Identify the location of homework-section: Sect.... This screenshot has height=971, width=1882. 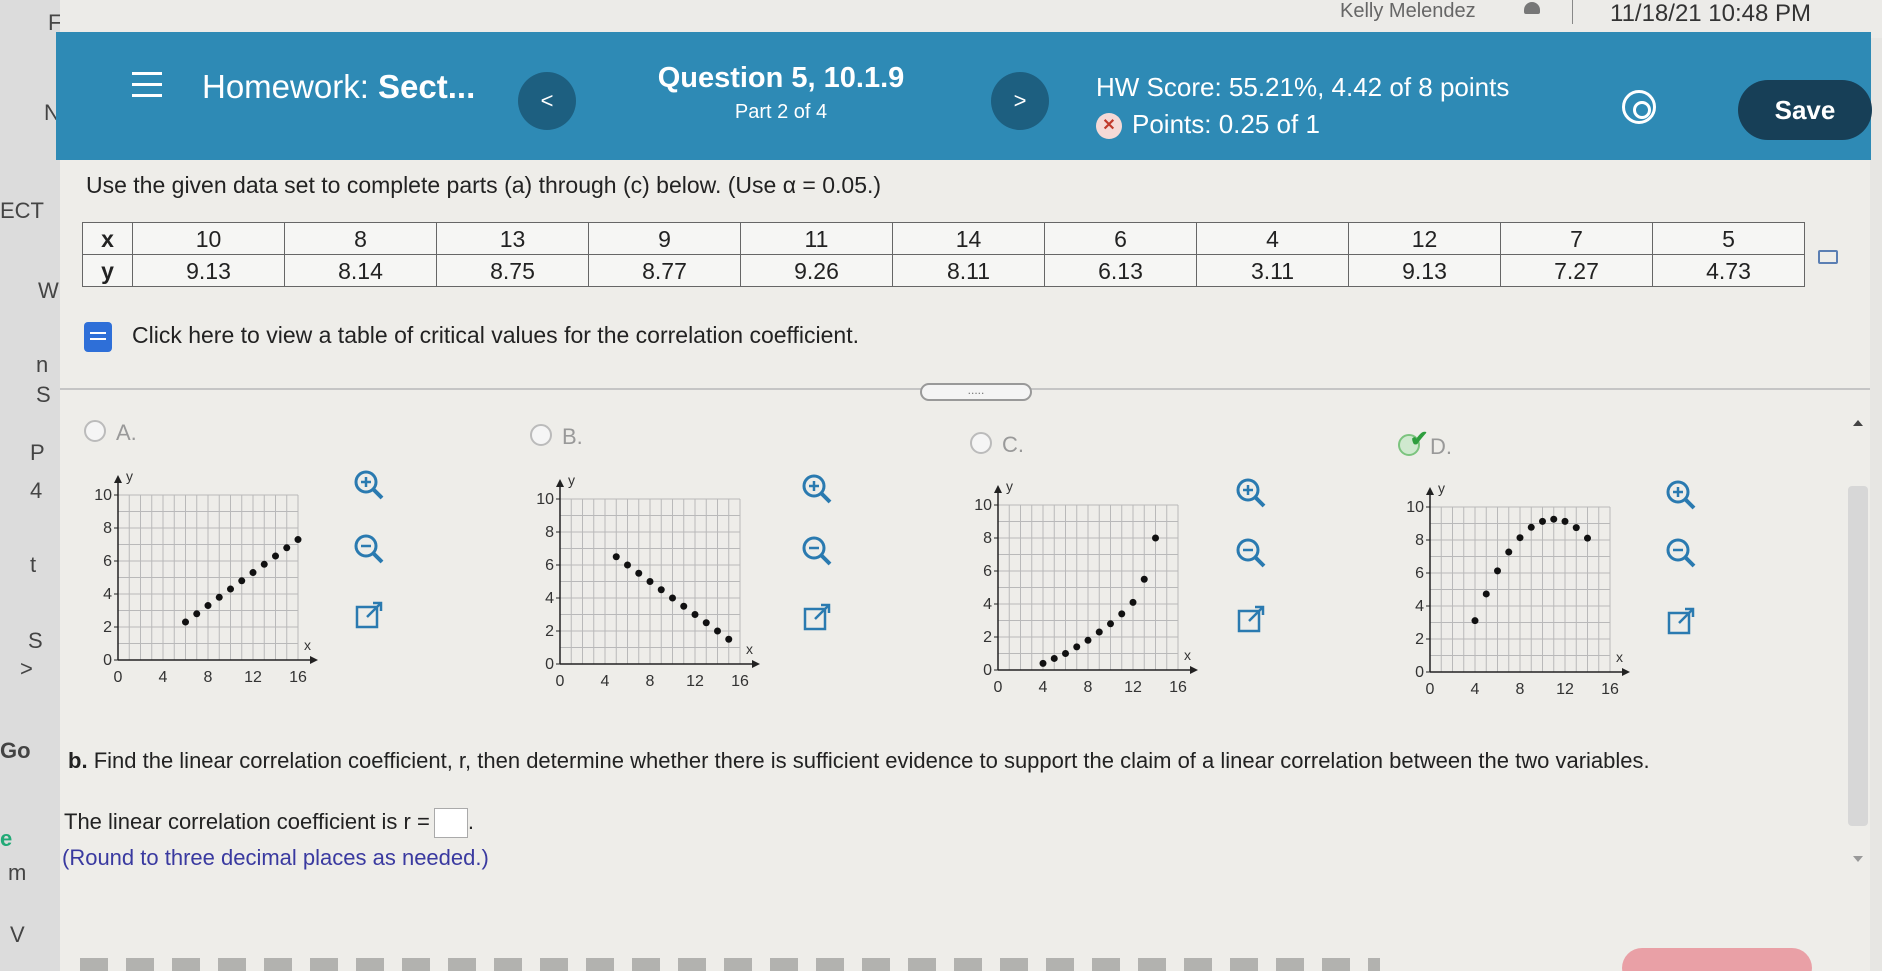
(427, 86).